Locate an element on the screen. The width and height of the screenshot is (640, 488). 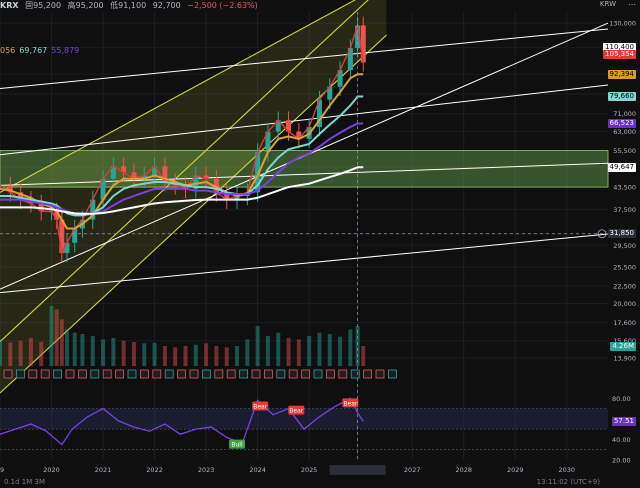
ma-legend-value: 69,767 is located at coordinates (33, 50).